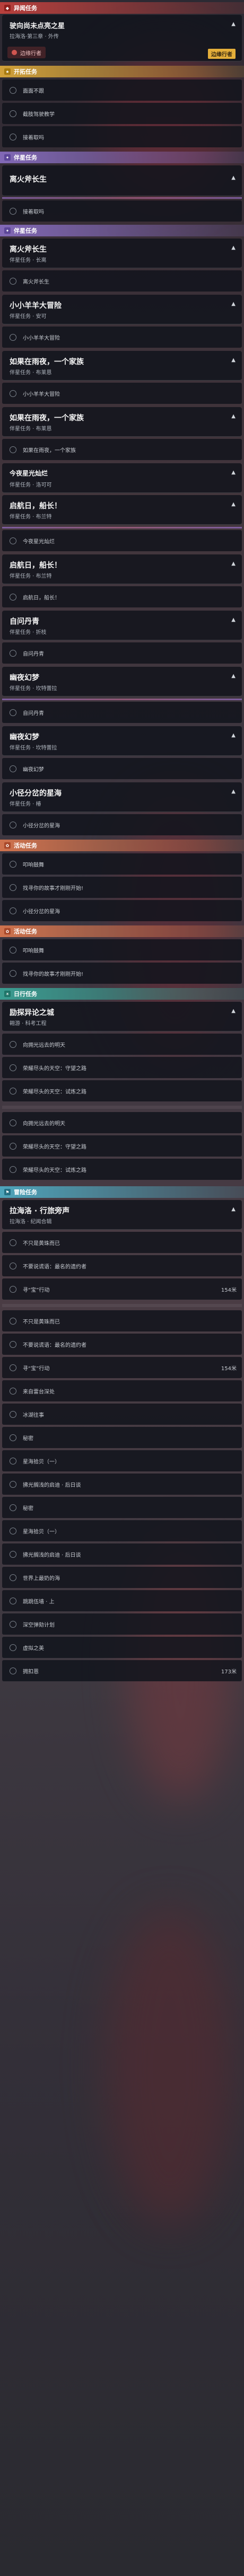 The height and width of the screenshot is (2576, 244). What do you see at coordinates (31, 429) in the screenshot?
I see `quest-subtitle: 伴星任务 · 布莱恩` at bounding box center [31, 429].